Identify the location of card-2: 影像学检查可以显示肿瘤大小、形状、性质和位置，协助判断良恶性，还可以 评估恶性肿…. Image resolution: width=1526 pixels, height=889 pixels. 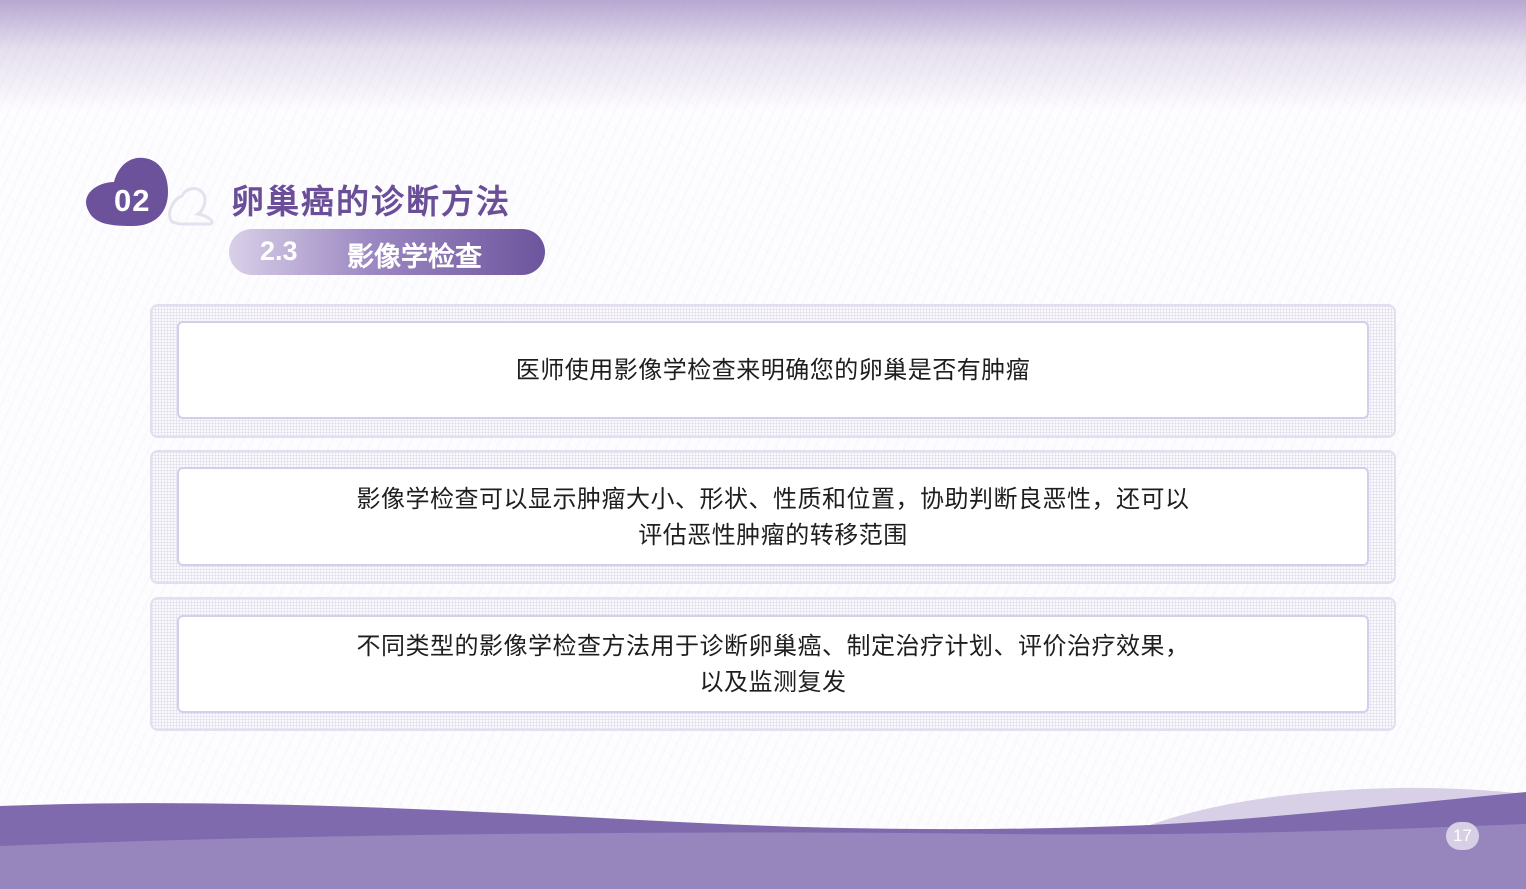
(773, 516).